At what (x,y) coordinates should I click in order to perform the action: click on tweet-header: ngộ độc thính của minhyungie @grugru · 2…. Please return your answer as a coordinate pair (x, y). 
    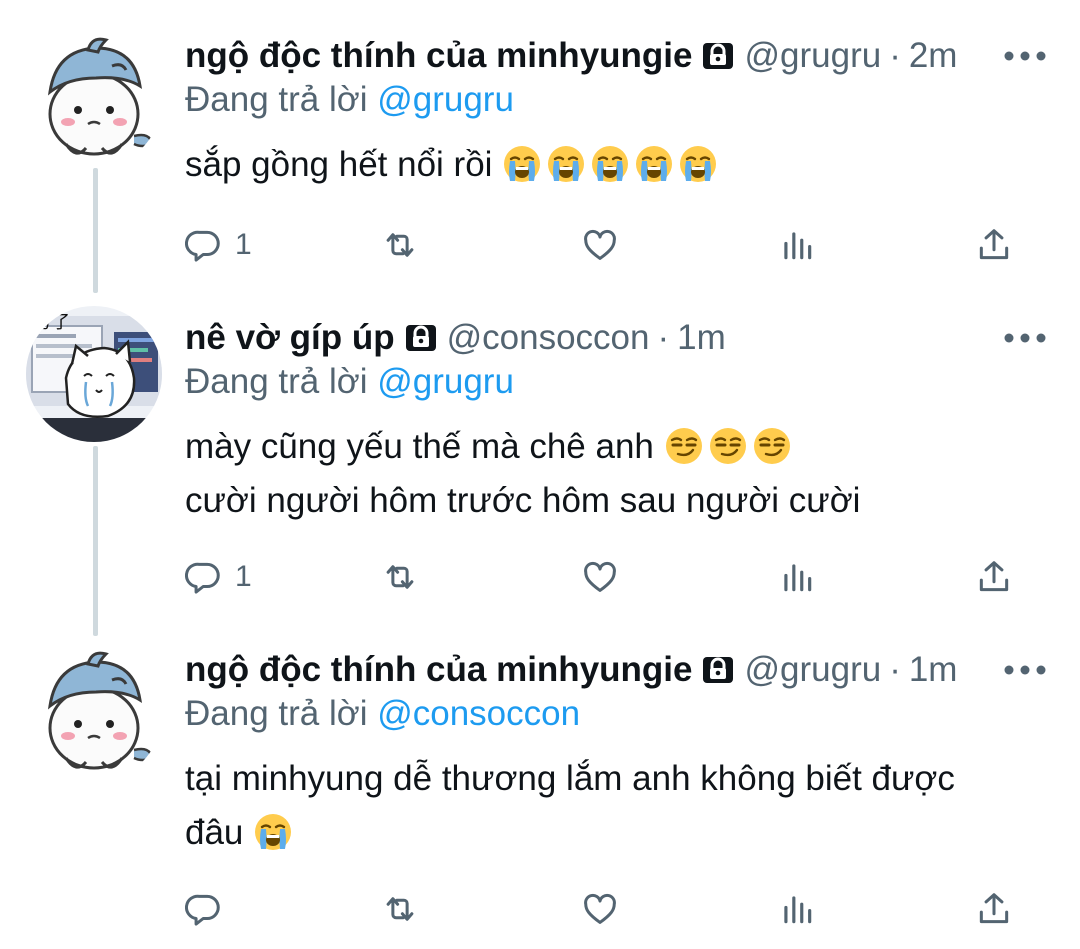
    Looking at the image, I should click on (571, 56).